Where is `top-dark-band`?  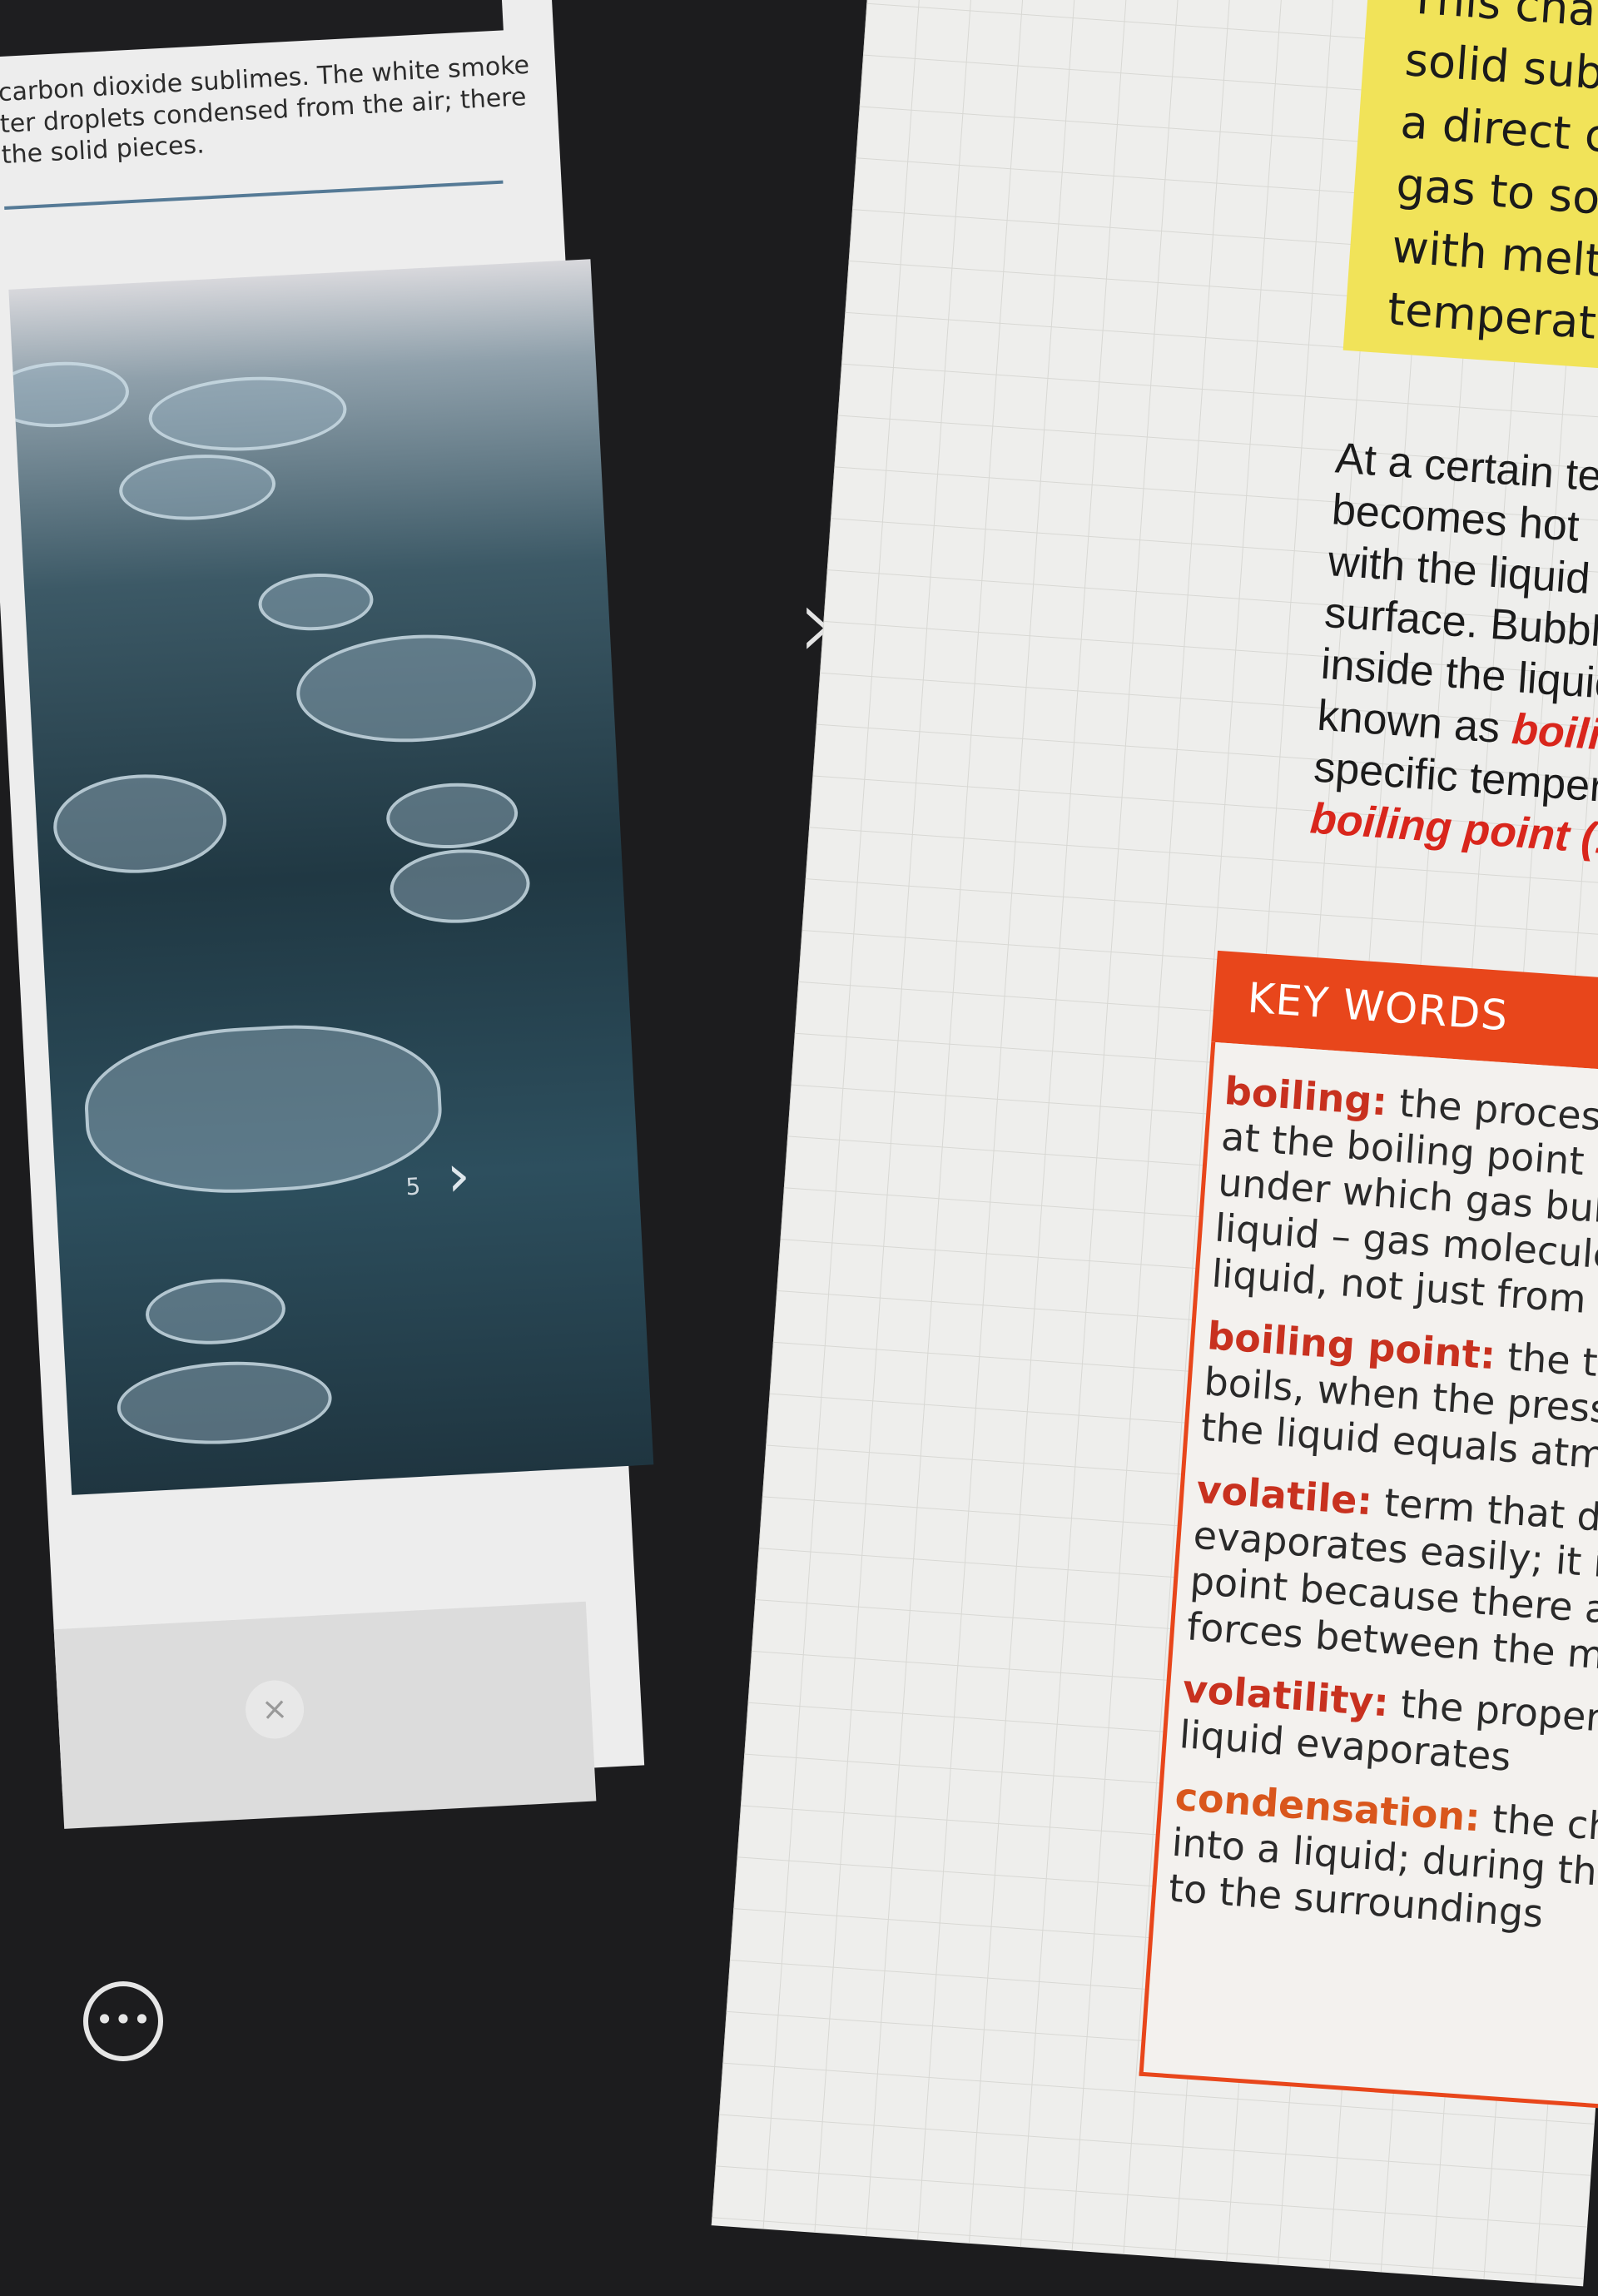
top-dark-band is located at coordinates (252, 29).